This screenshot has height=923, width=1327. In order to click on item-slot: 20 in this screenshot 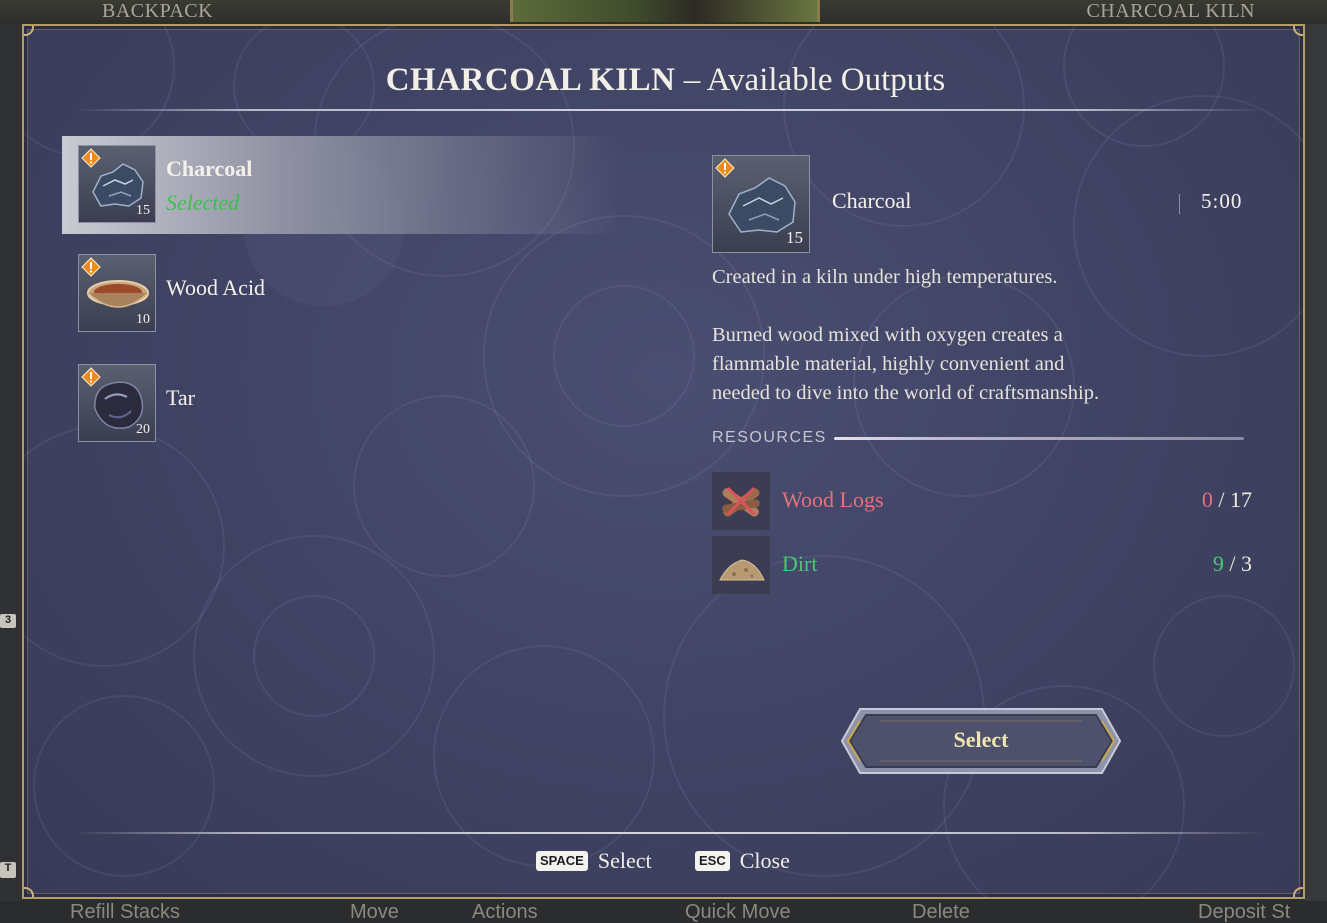, I will do `click(117, 403)`.